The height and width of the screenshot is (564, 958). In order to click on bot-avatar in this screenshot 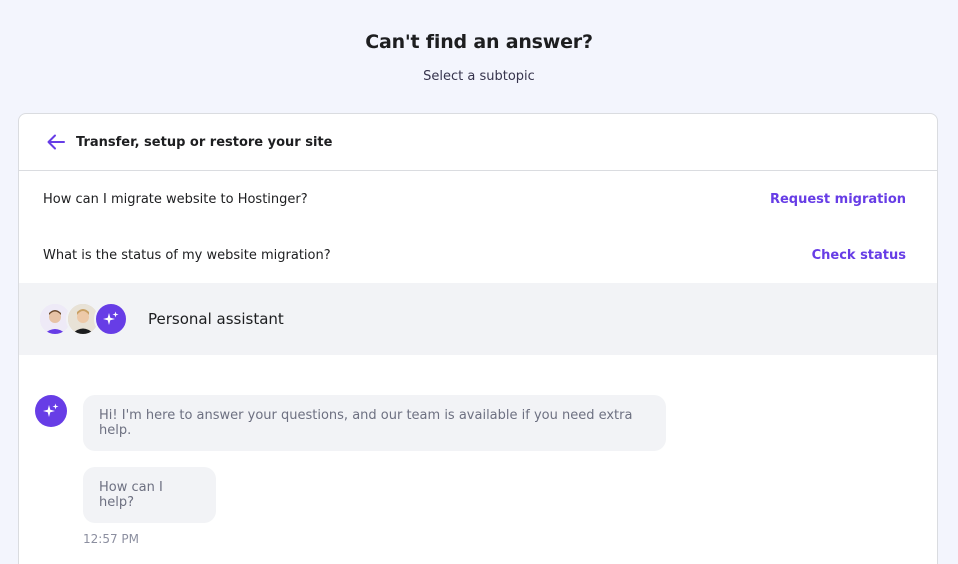, I will do `click(51, 411)`.